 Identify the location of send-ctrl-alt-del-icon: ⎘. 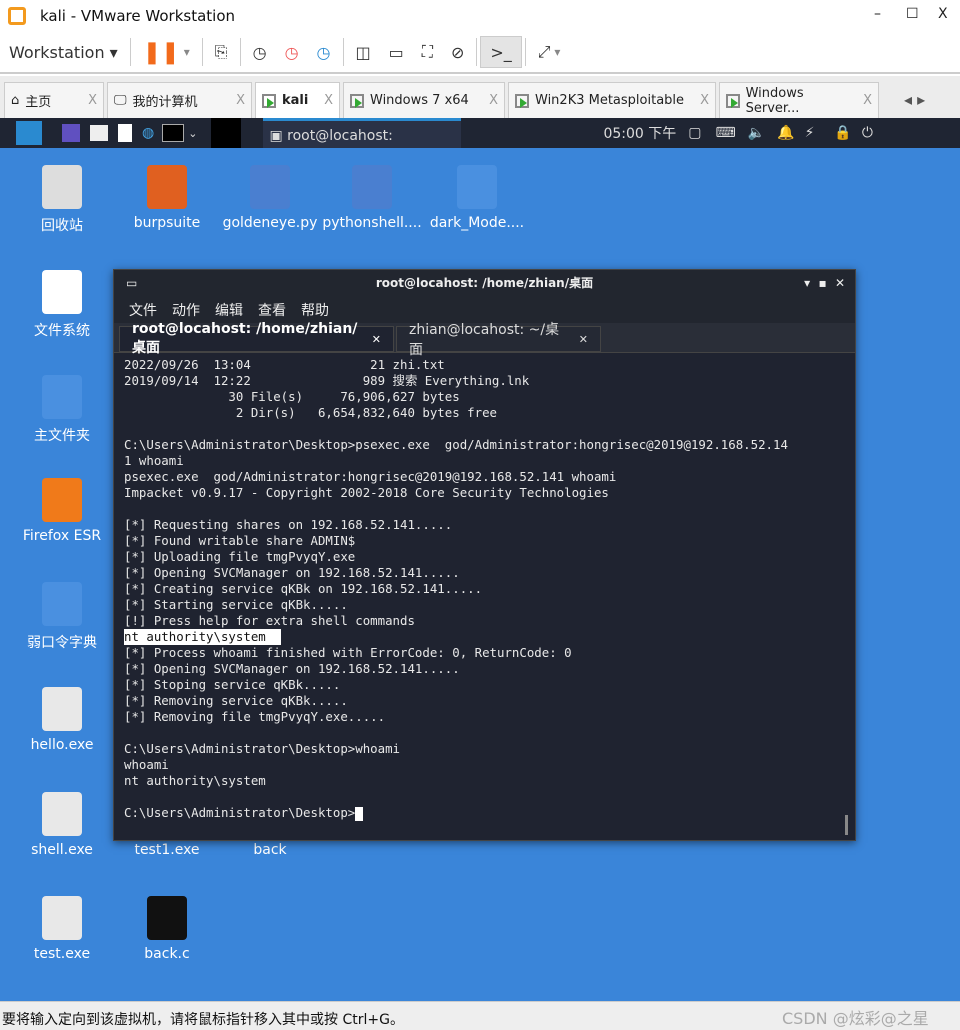
(221, 52).